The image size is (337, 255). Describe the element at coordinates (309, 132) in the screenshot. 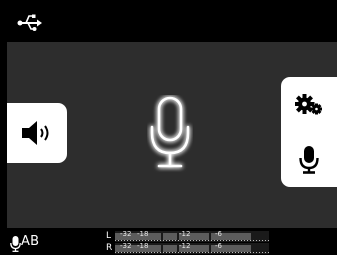

I see `right-panel` at that location.